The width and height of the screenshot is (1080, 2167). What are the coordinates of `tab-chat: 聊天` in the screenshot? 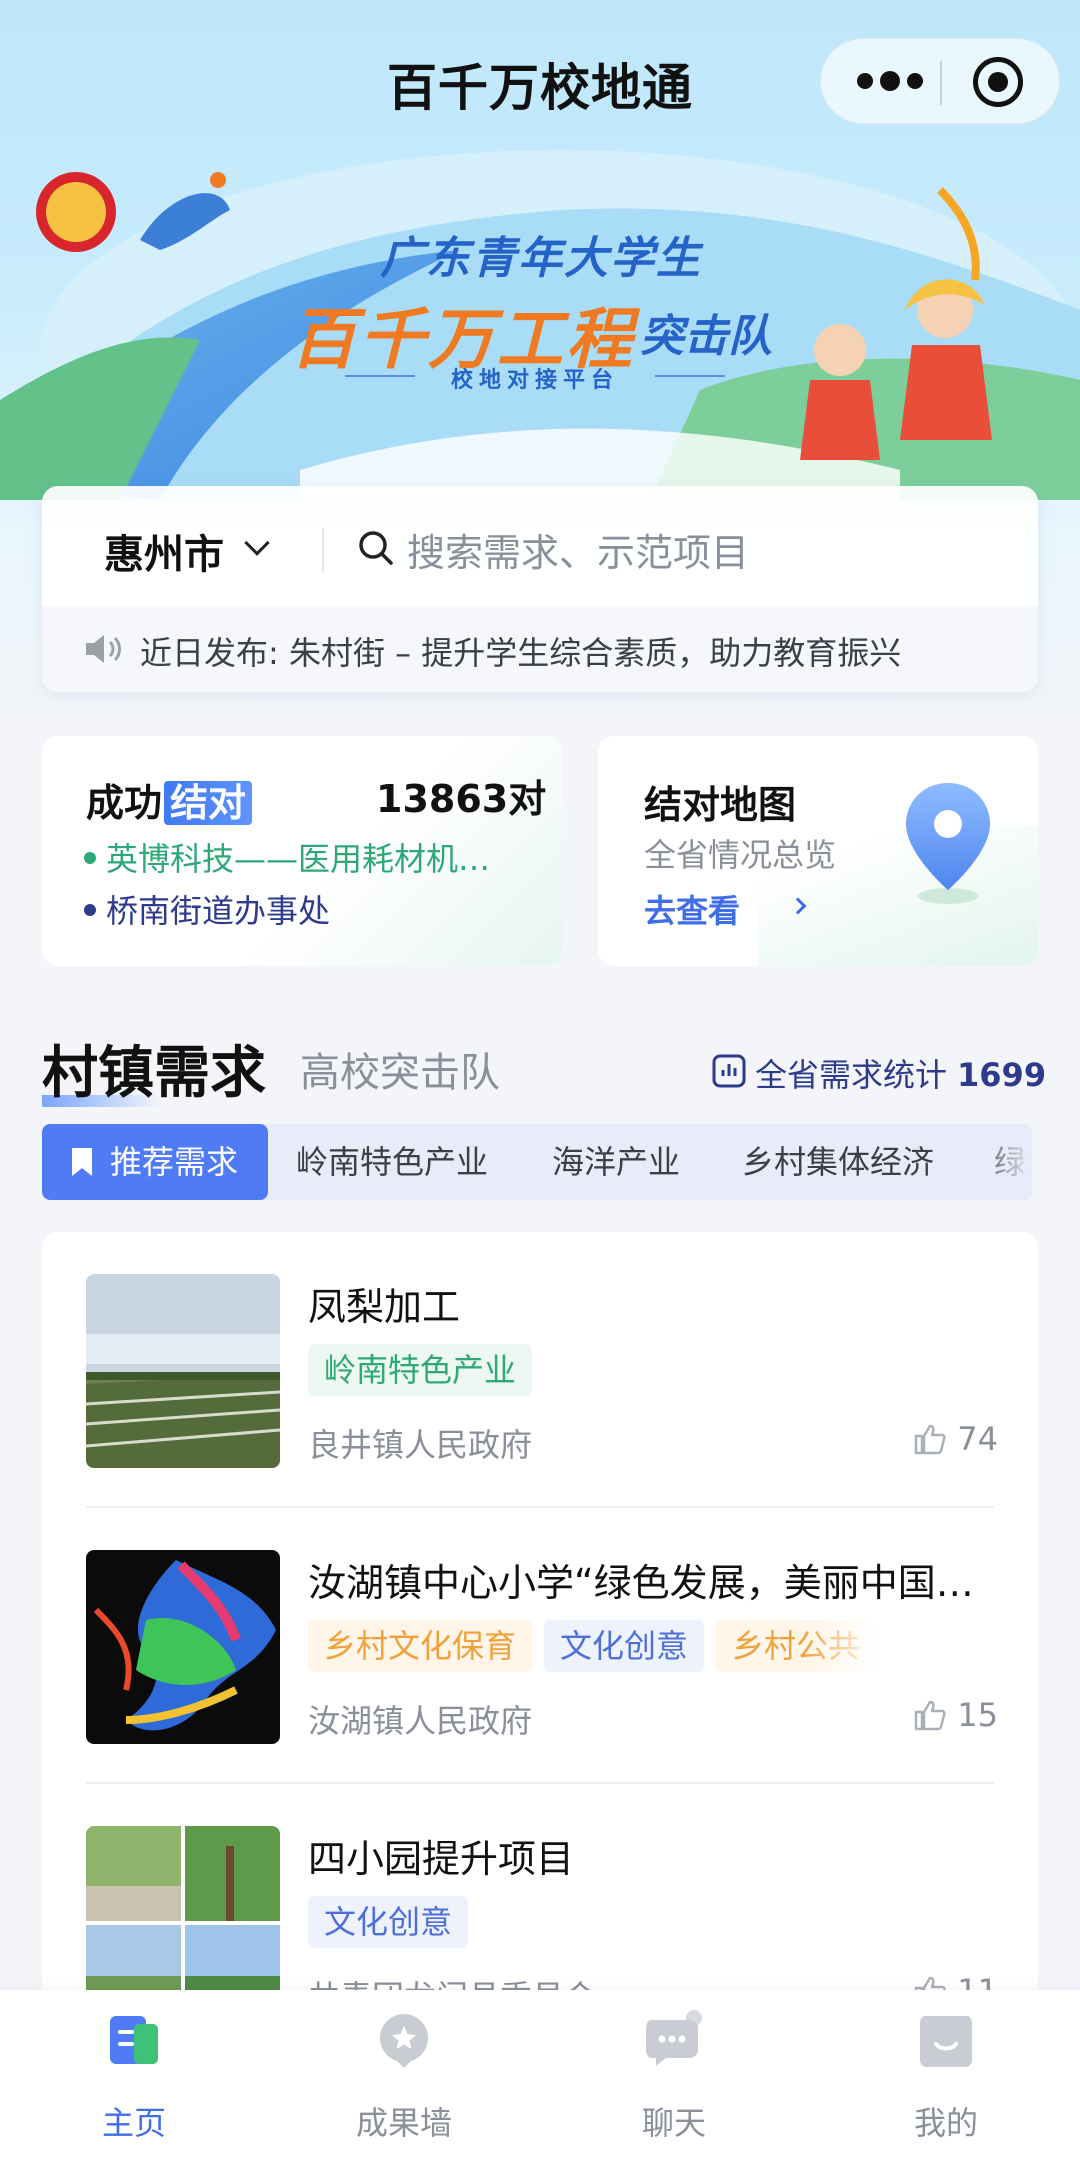 It's located at (674, 2080).